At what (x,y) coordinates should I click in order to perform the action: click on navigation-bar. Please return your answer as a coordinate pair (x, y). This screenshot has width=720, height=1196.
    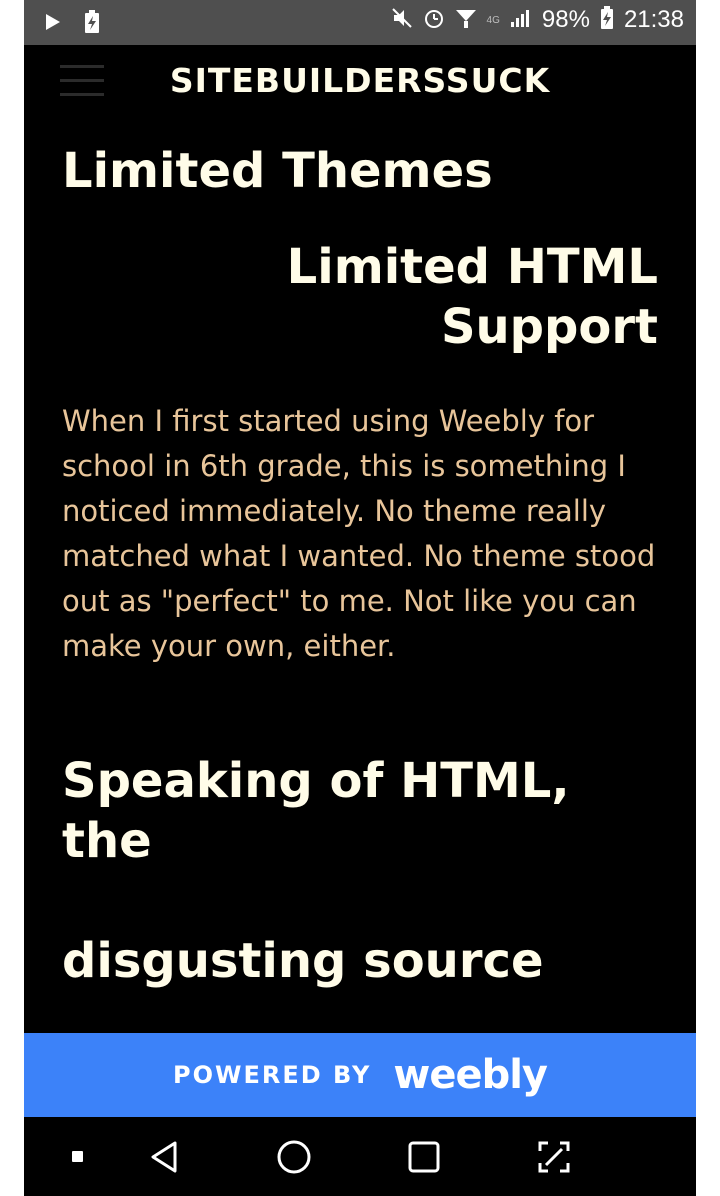
    Looking at the image, I should click on (360, 1156).